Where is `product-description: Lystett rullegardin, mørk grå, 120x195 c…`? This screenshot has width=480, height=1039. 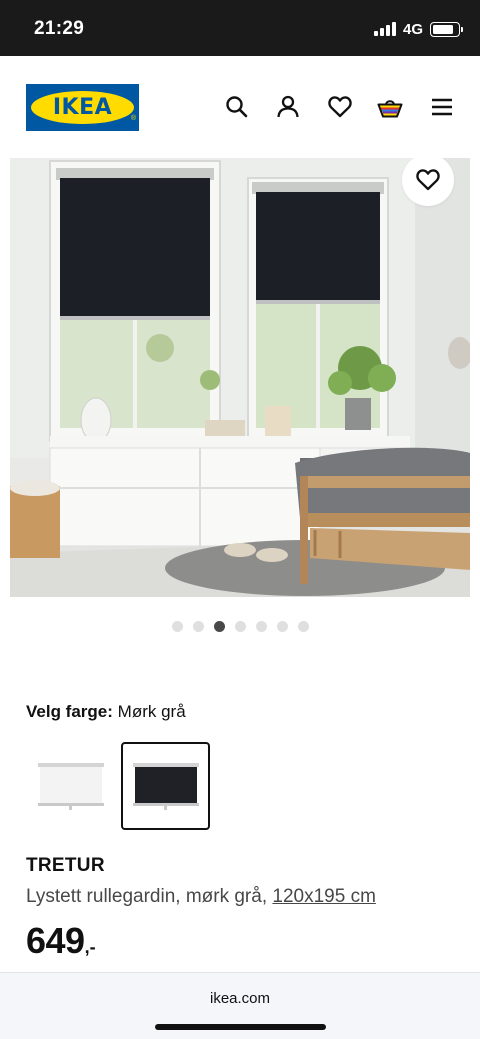 product-description: Lystett rullegardin, mørk grå, 120x195 c… is located at coordinates (201, 897).